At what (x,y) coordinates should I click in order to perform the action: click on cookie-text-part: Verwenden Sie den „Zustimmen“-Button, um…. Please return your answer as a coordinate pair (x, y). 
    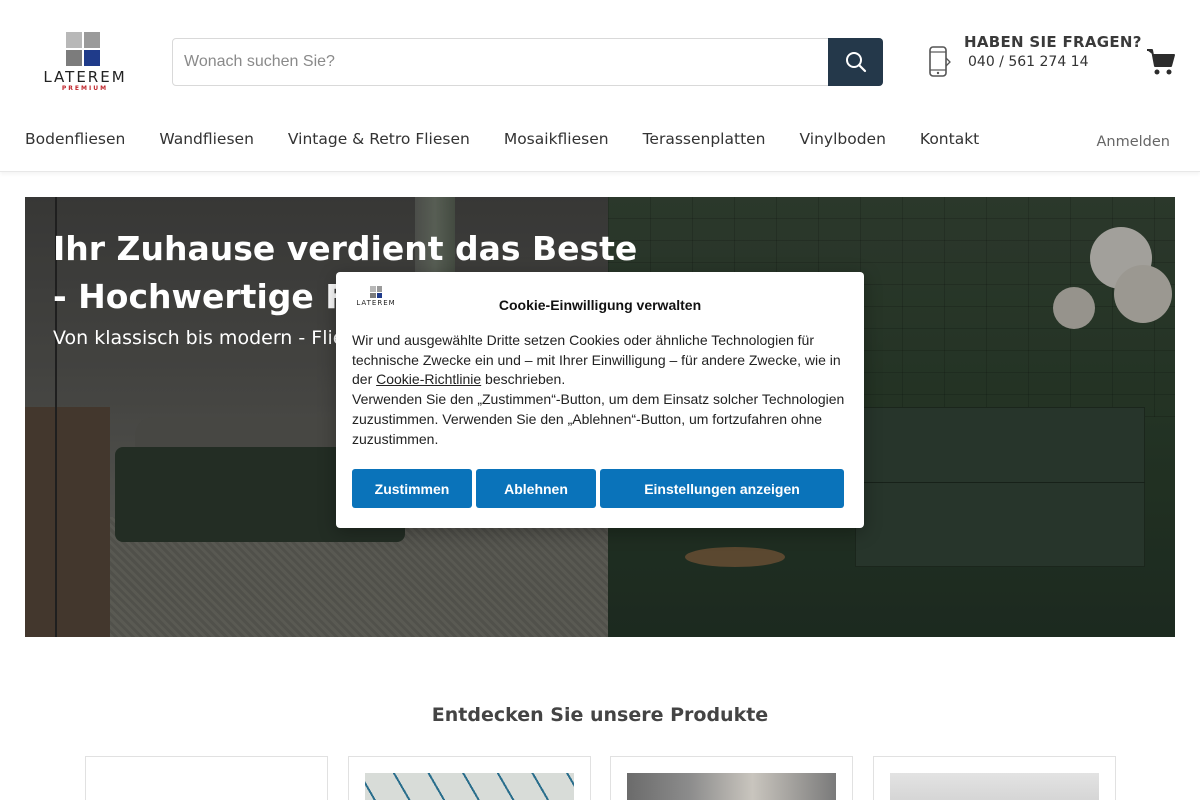
    Looking at the image, I should click on (598, 419).